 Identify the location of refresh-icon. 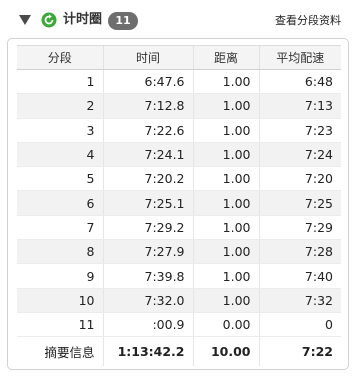
(49, 20).